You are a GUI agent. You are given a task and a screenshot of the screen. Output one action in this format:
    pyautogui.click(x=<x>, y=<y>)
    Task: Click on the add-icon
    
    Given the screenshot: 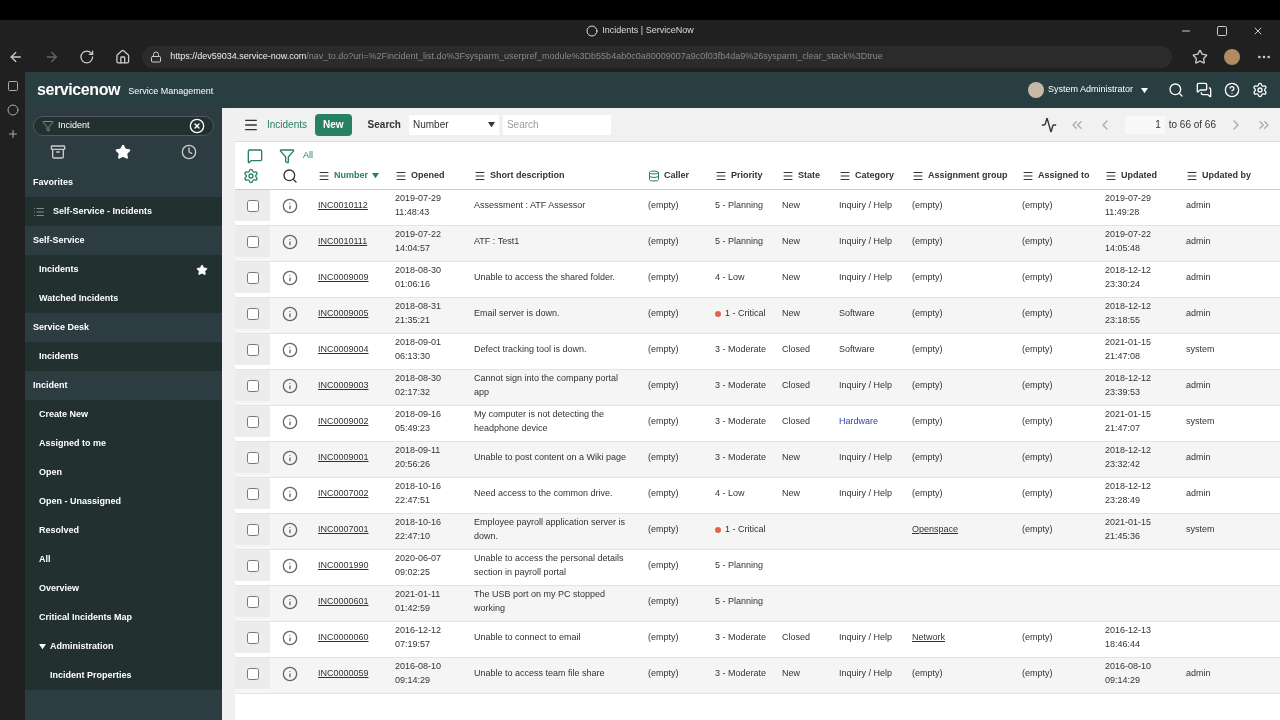 What is the action you would take?
    pyautogui.click(x=12, y=134)
    